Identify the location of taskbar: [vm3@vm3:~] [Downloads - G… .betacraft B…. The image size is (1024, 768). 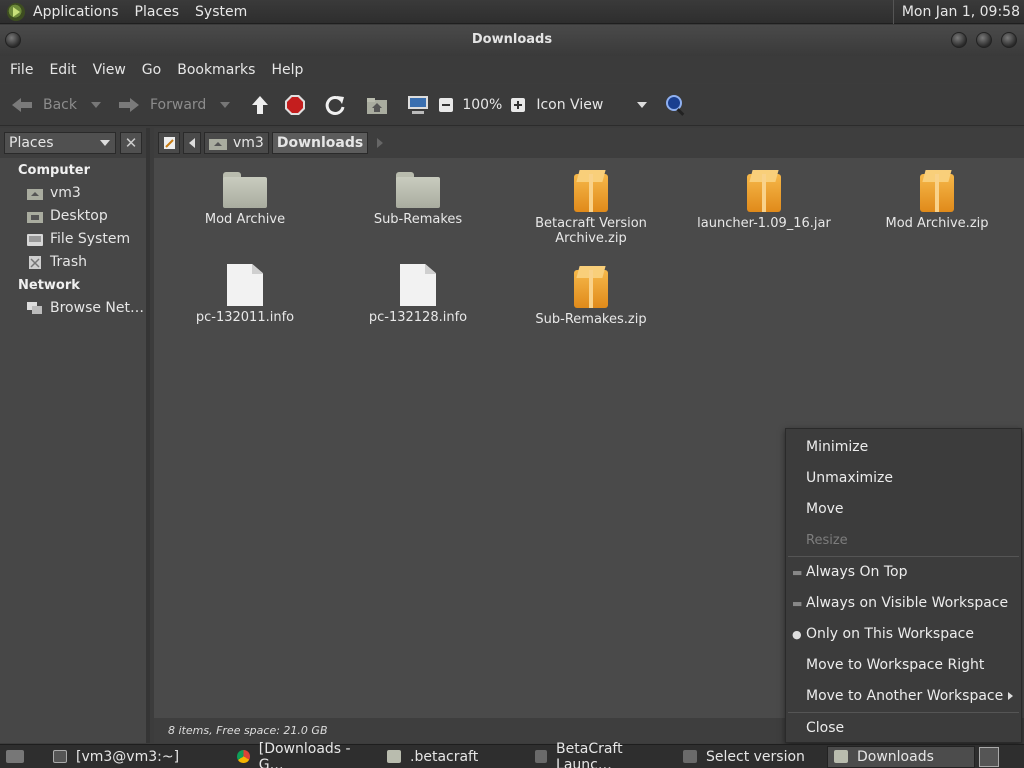
(512, 754).